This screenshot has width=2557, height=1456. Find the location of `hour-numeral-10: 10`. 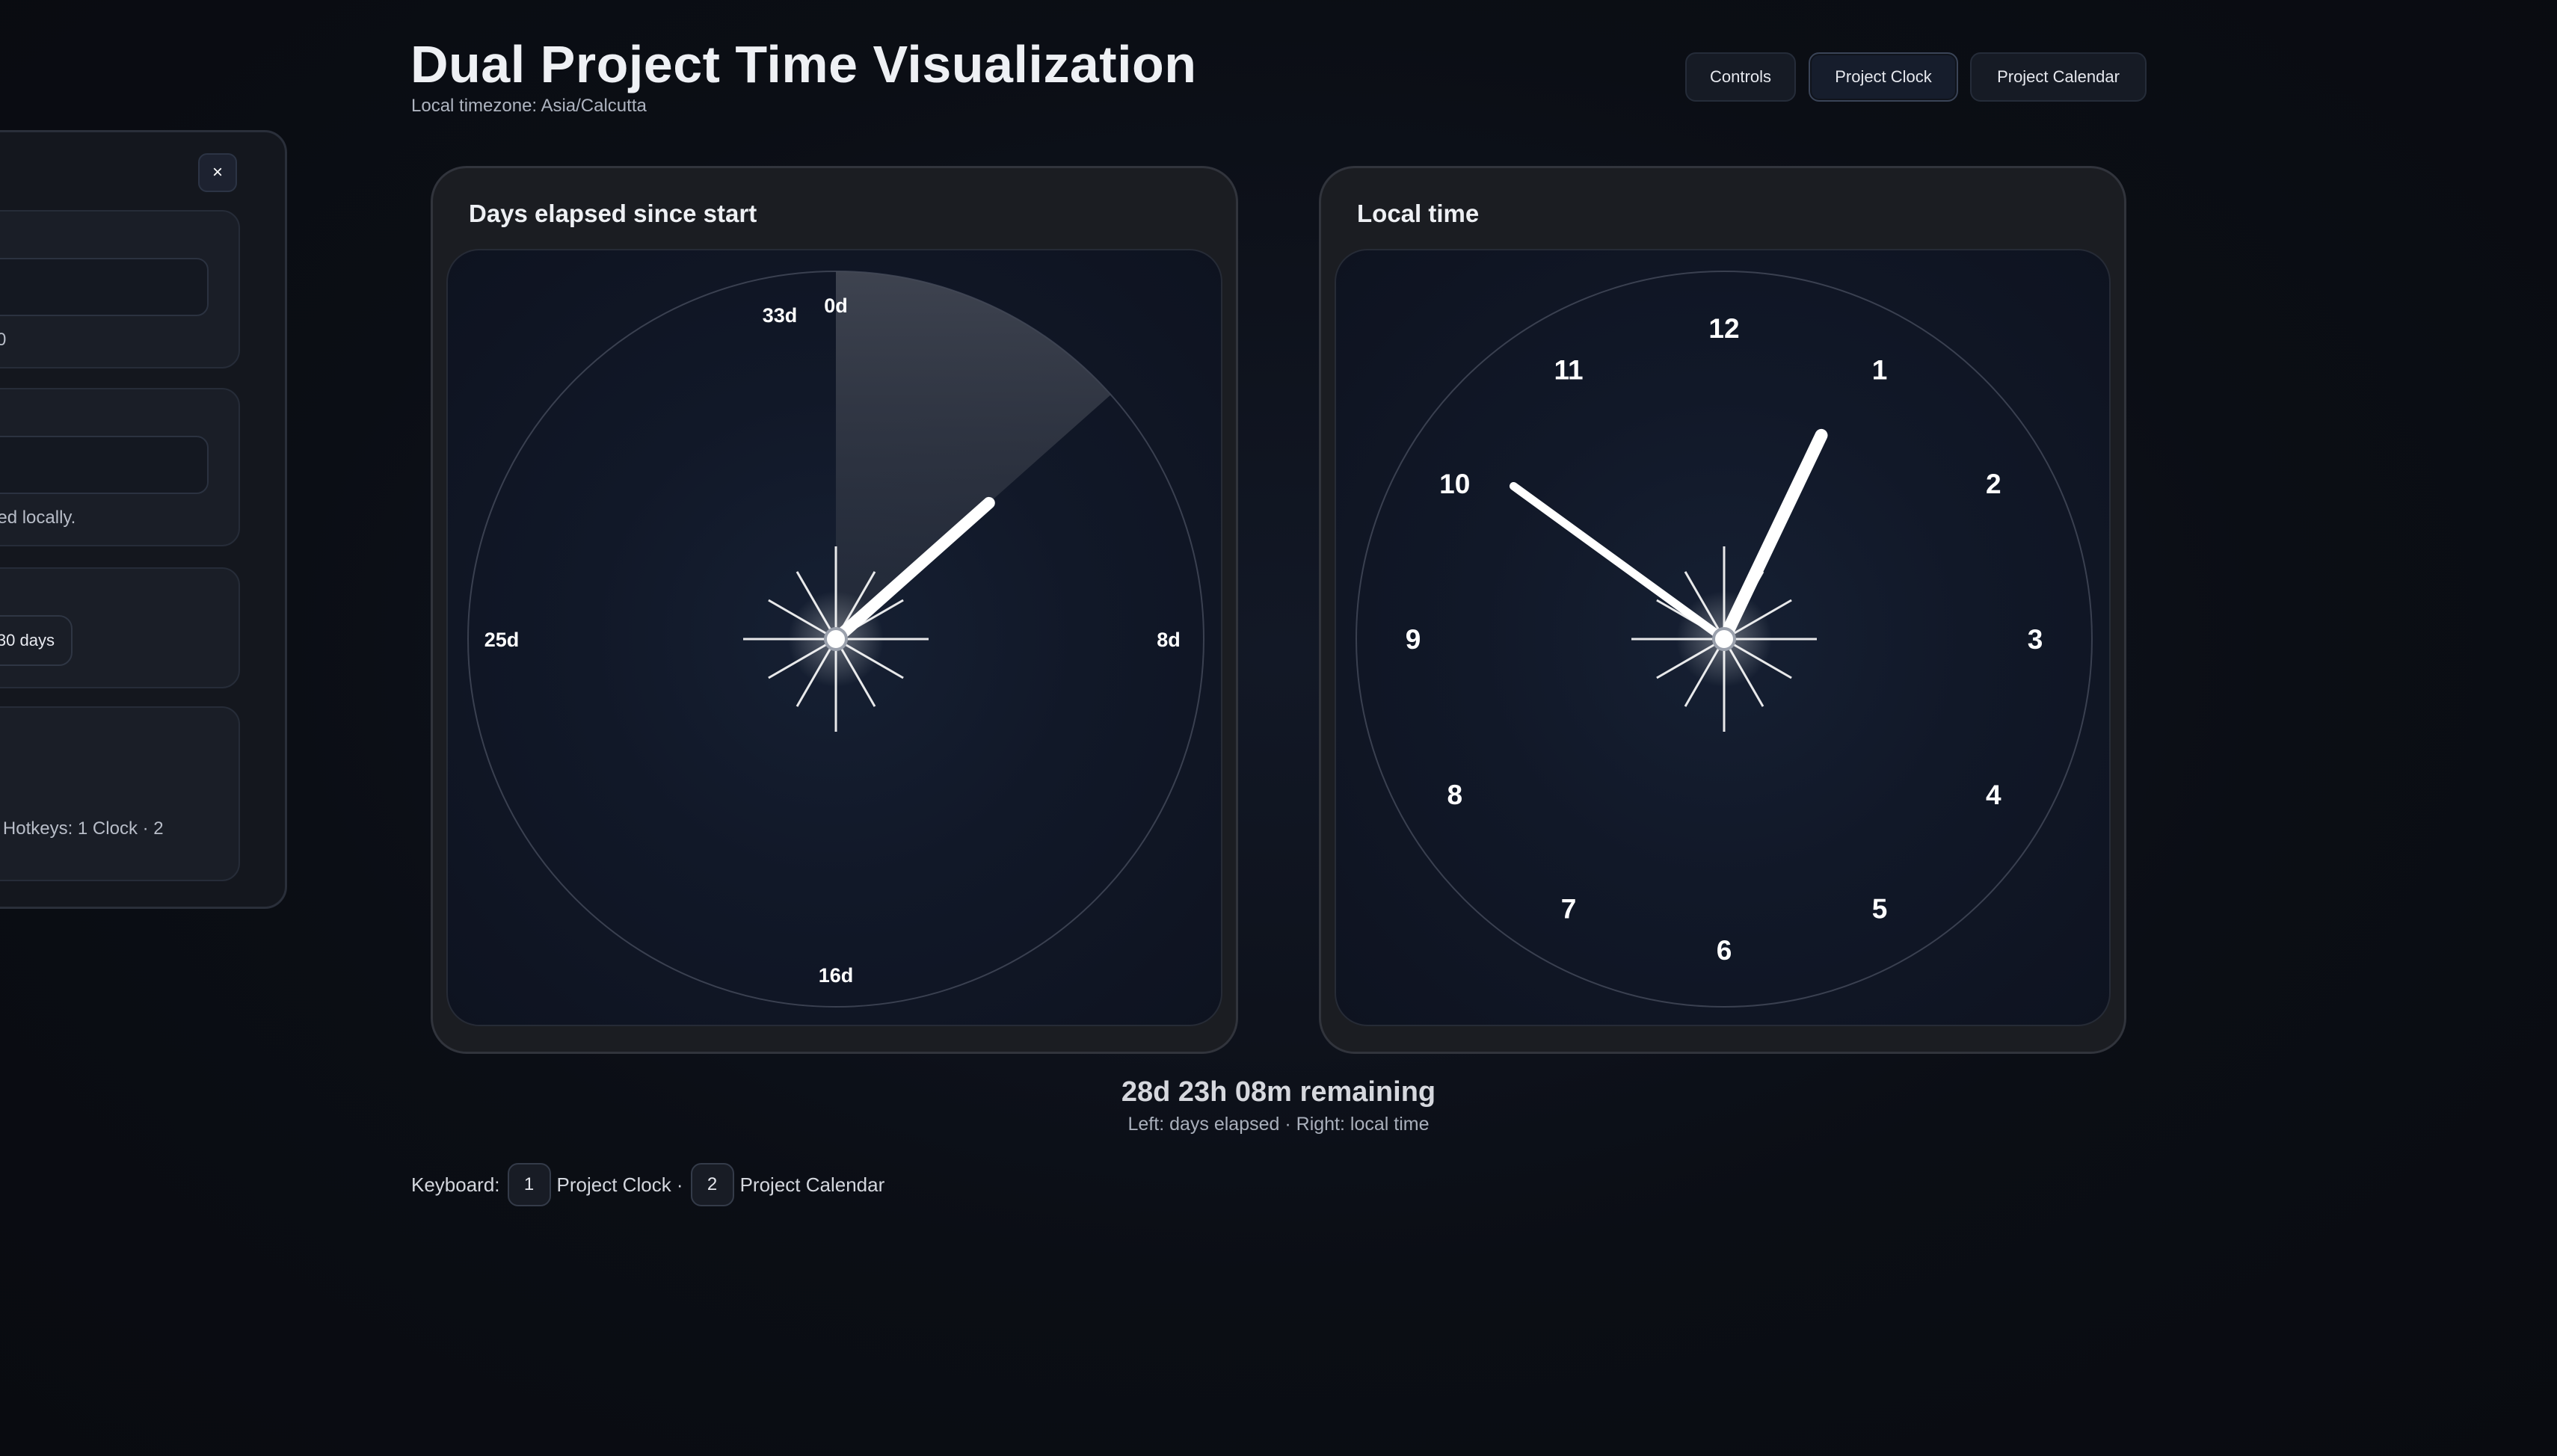

hour-numeral-10: 10 is located at coordinates (1454, 484).